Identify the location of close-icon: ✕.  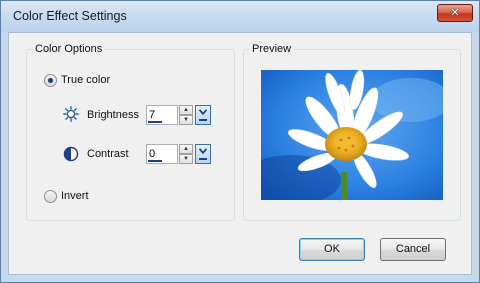
(455, 13).